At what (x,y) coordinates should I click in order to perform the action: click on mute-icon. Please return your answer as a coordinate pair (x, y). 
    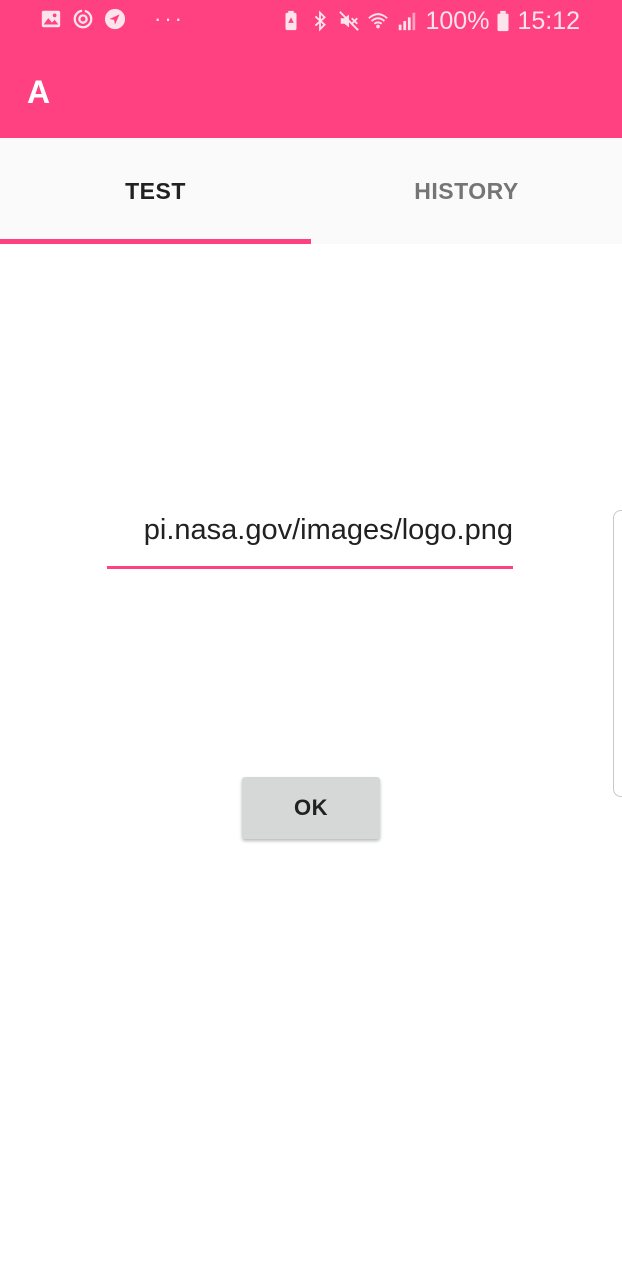
    Looking at the image, I should click on (349, 21).